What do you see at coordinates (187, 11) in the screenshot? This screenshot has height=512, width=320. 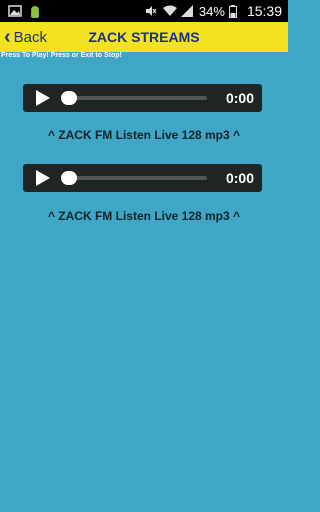 I see `signal-icon` at bounding box center [187, 11].